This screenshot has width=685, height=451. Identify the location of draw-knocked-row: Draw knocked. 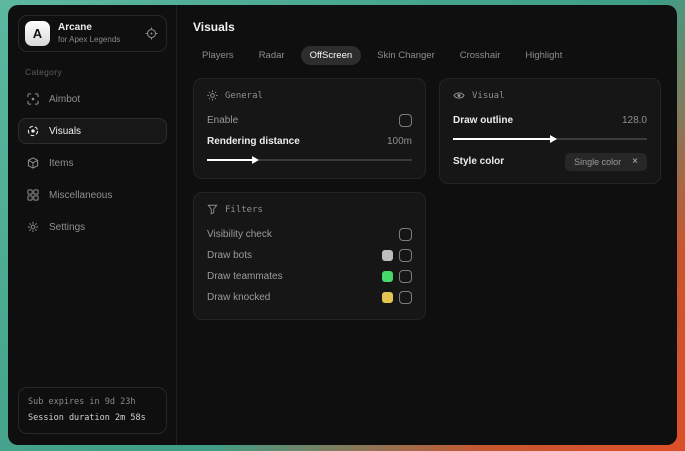
(309, 297).